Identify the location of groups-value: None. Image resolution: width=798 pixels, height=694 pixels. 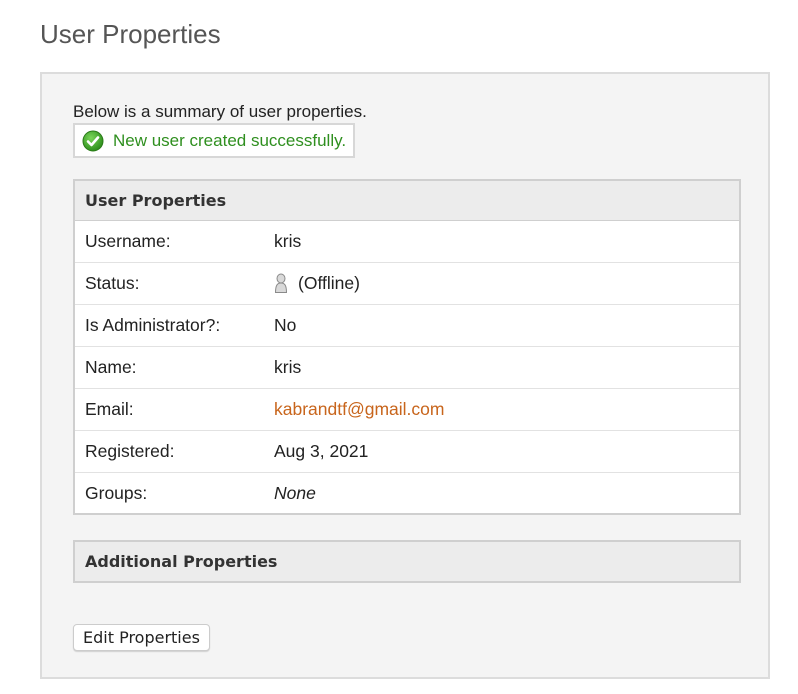
(295, 492).